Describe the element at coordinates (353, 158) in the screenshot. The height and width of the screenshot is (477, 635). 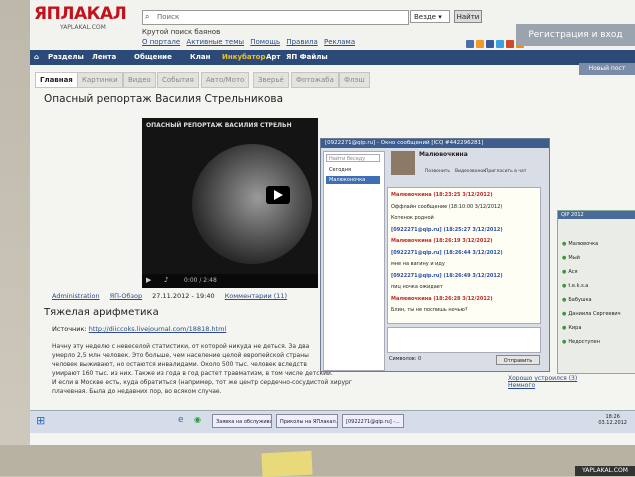
I see `find-chat-input: Найти беседу` at that location.